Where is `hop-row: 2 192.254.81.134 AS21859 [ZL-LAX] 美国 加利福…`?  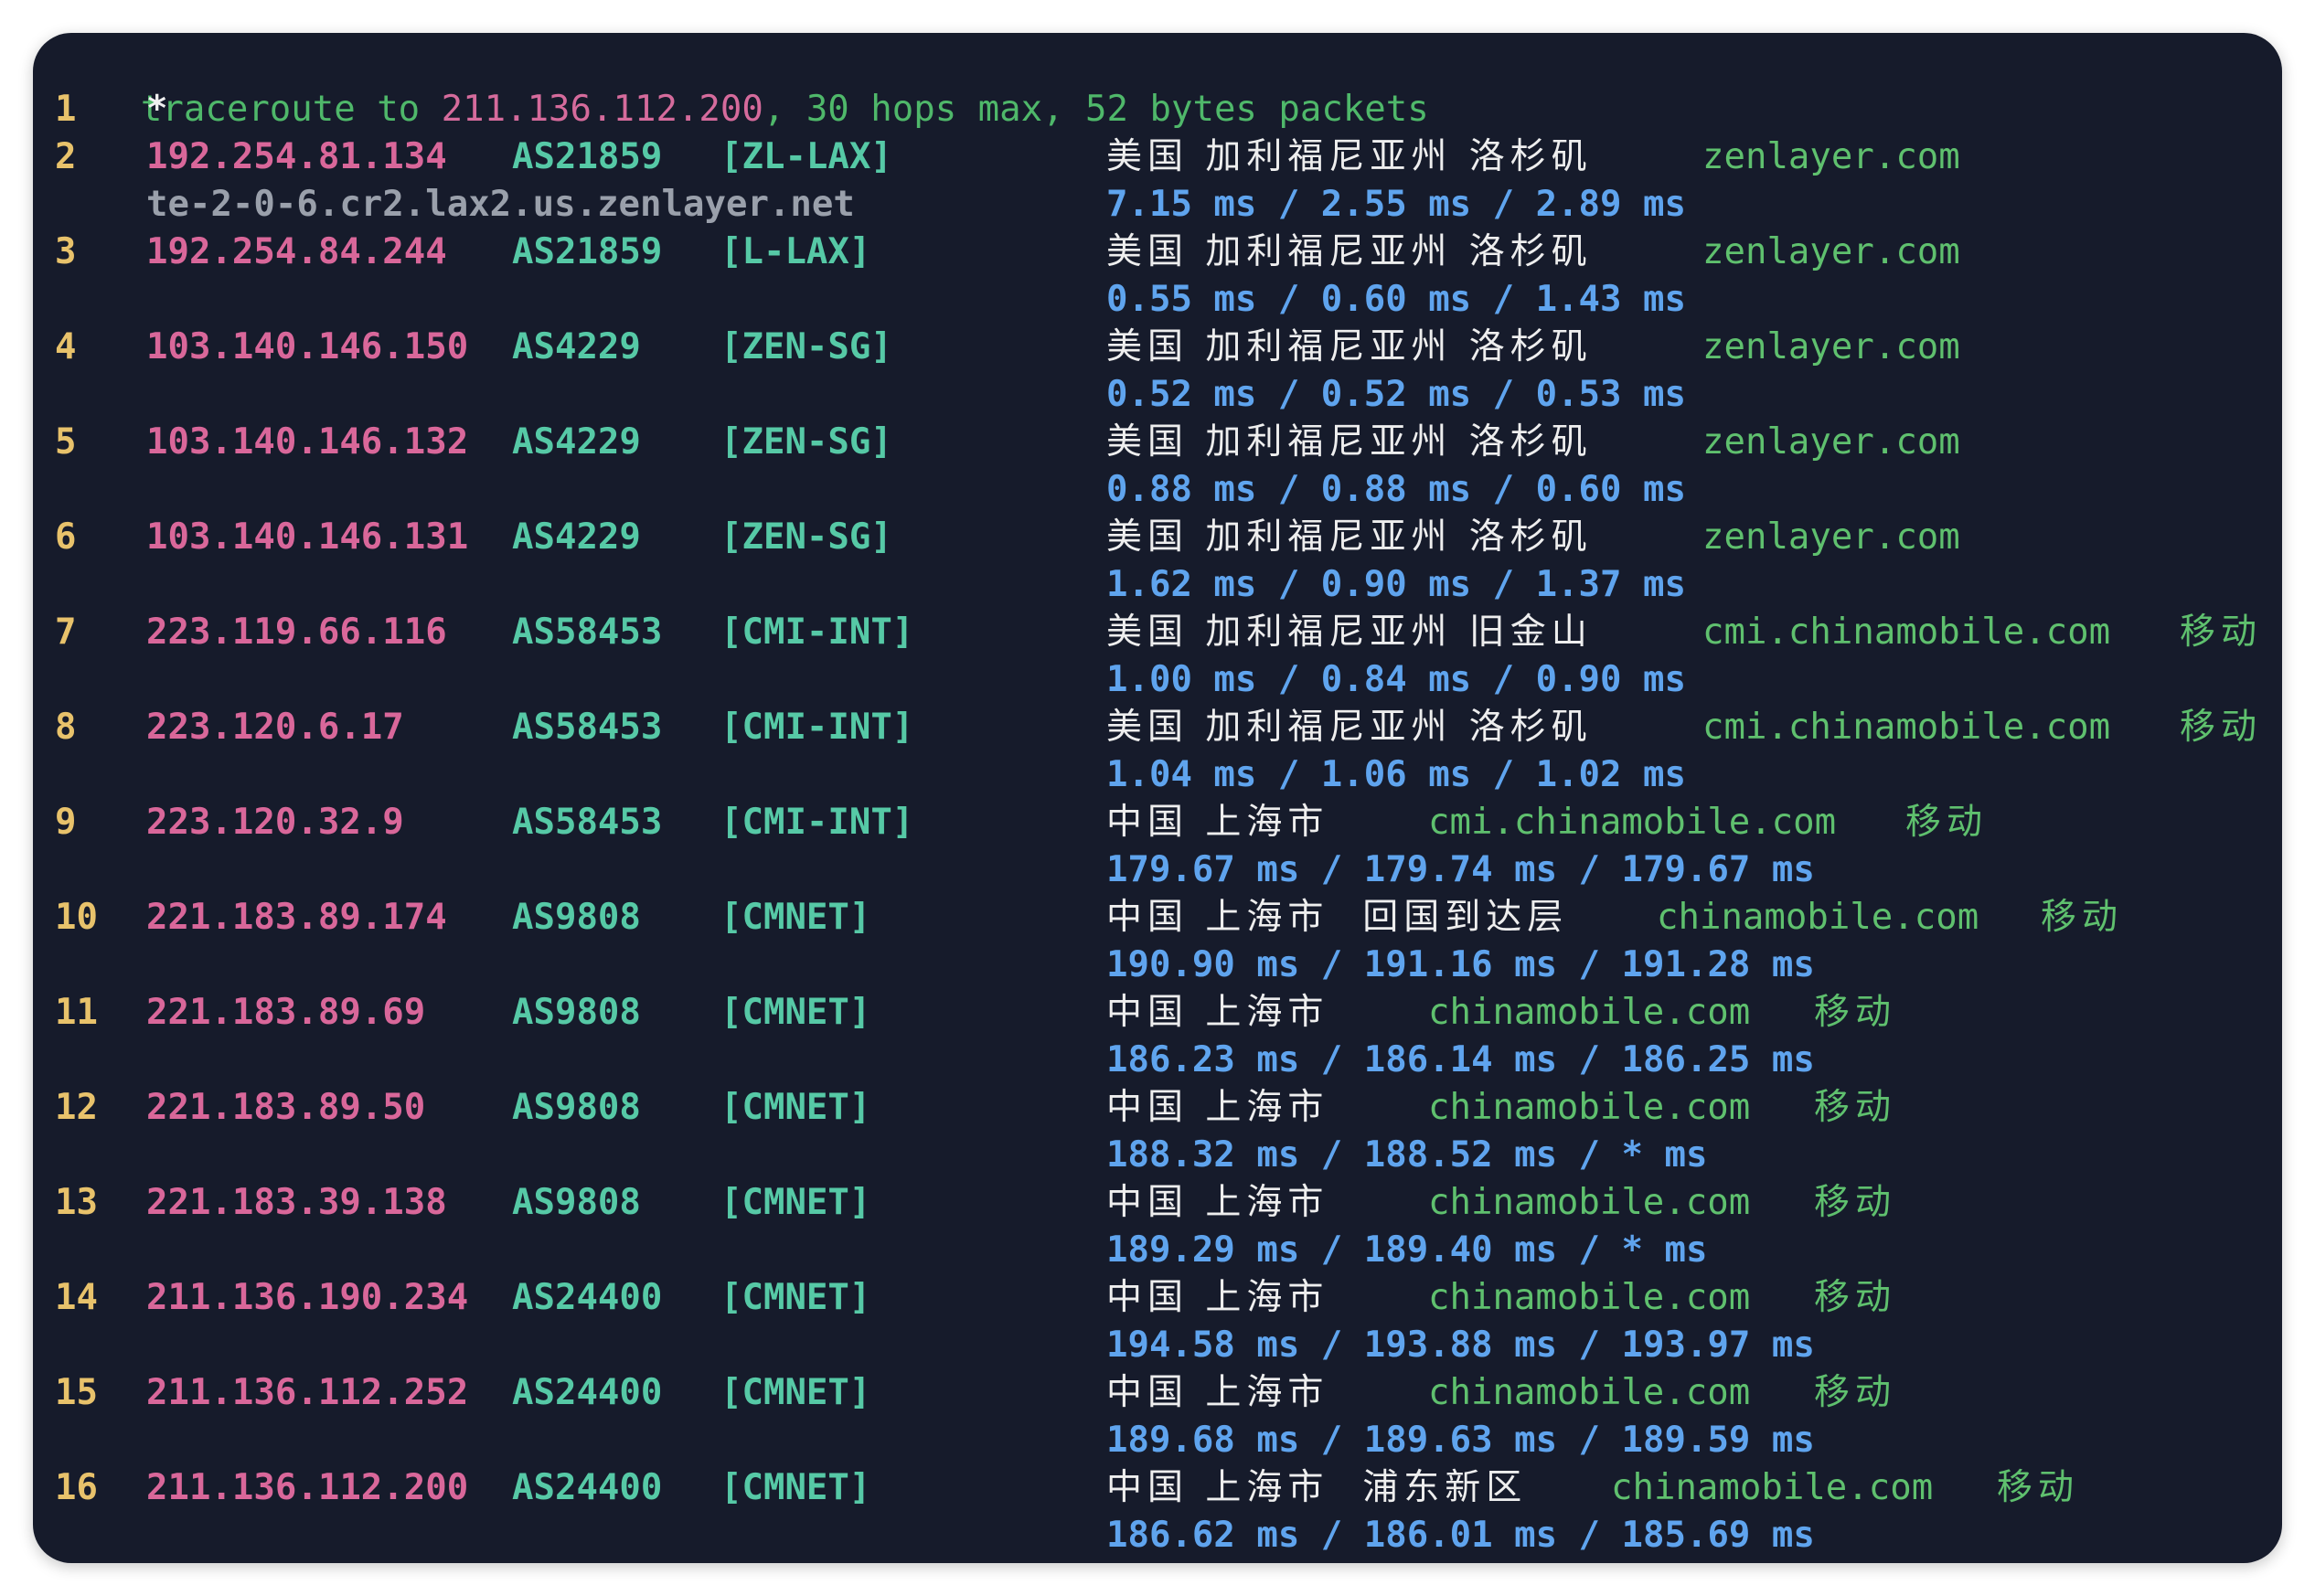
hop-row: 2 192.254.81.134 AS21859 [ZL-LAX] 美国 加利福… is located at coordinates (1157, 157).